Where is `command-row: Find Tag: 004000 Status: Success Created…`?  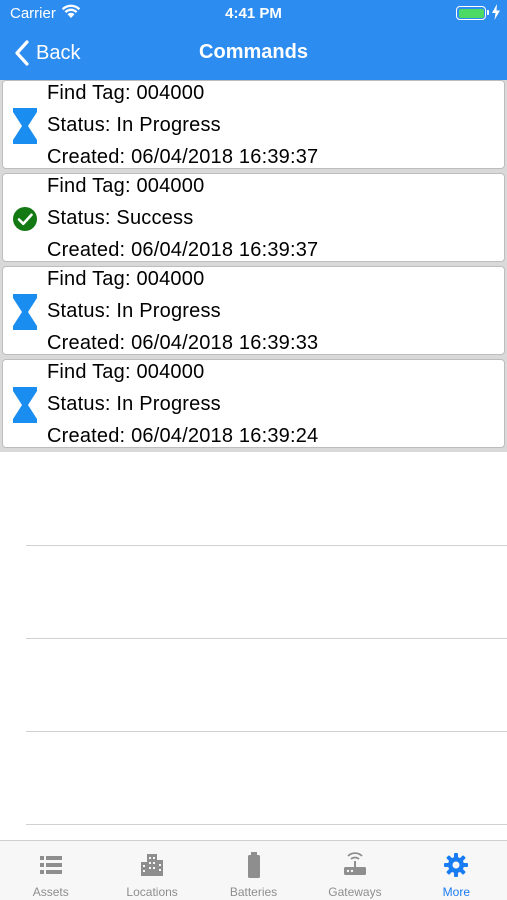
command-row: Find Tag: 004000 Status: Success Created… is located at coordinates (253, 217).